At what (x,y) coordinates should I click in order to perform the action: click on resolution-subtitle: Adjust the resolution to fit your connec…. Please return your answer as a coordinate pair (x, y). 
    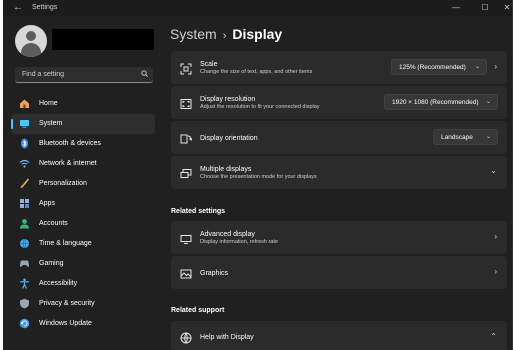
    Looking at the image, I should click on (260, 107).